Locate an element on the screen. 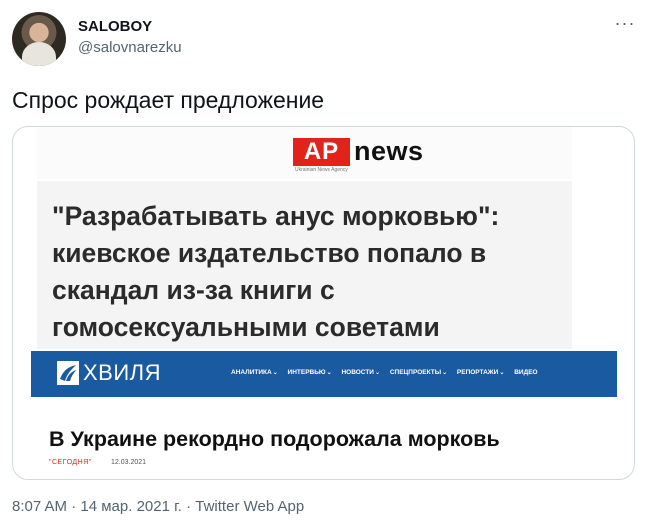 This screenshot has width=646, height=530. khvylia-nav-label: ИНТЕРВЬЮ is located at coordinates (306, 372).